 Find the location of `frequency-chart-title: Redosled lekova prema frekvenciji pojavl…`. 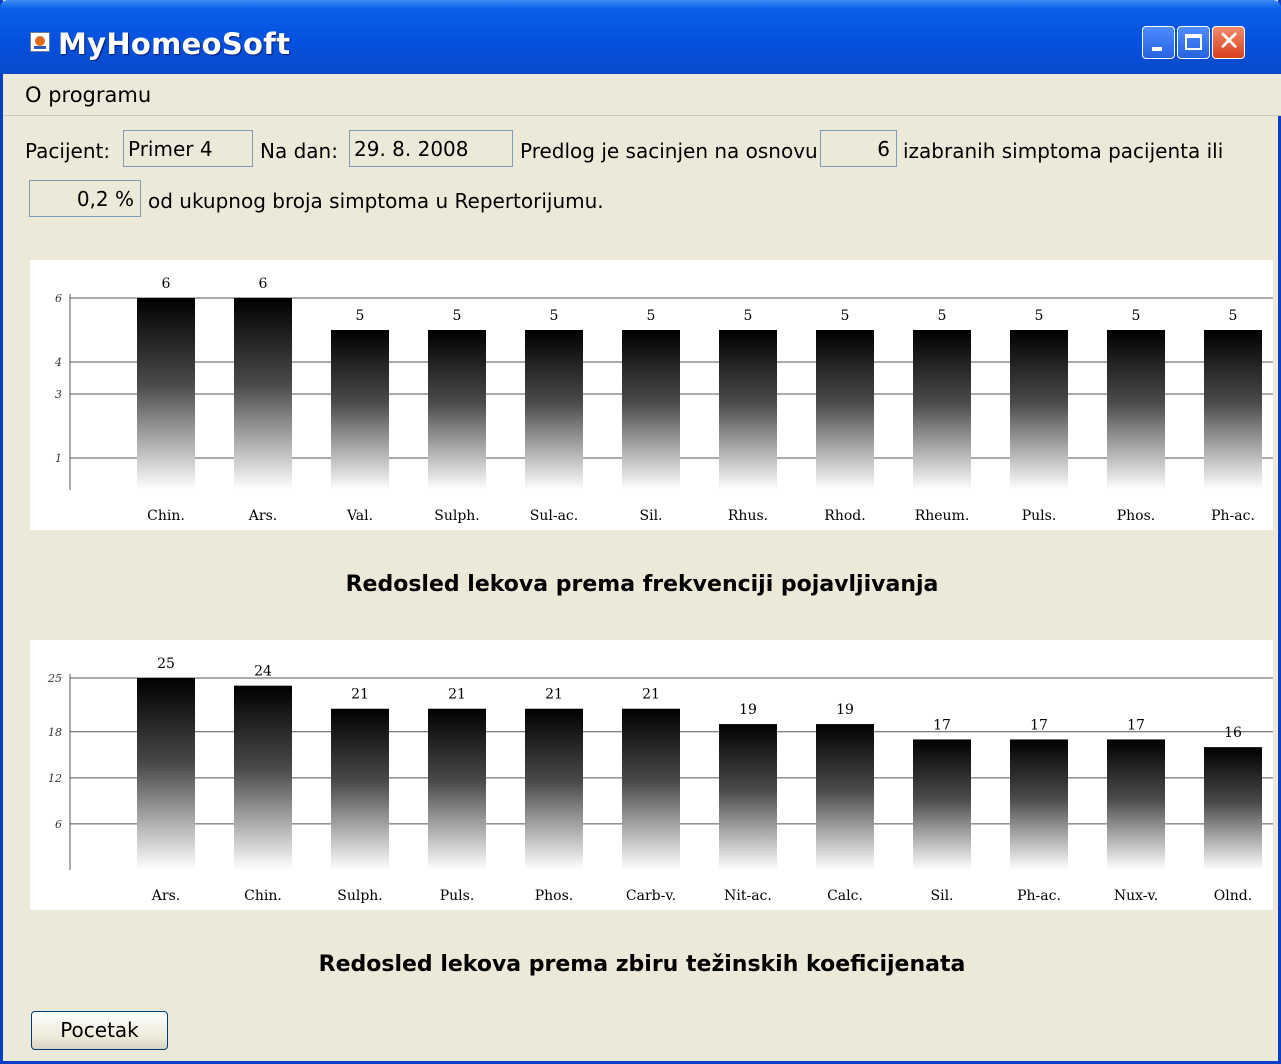

frequency-chart-title: Redosled lekova prema frekvenciji pojavl… is located at coordinates (642, 584).